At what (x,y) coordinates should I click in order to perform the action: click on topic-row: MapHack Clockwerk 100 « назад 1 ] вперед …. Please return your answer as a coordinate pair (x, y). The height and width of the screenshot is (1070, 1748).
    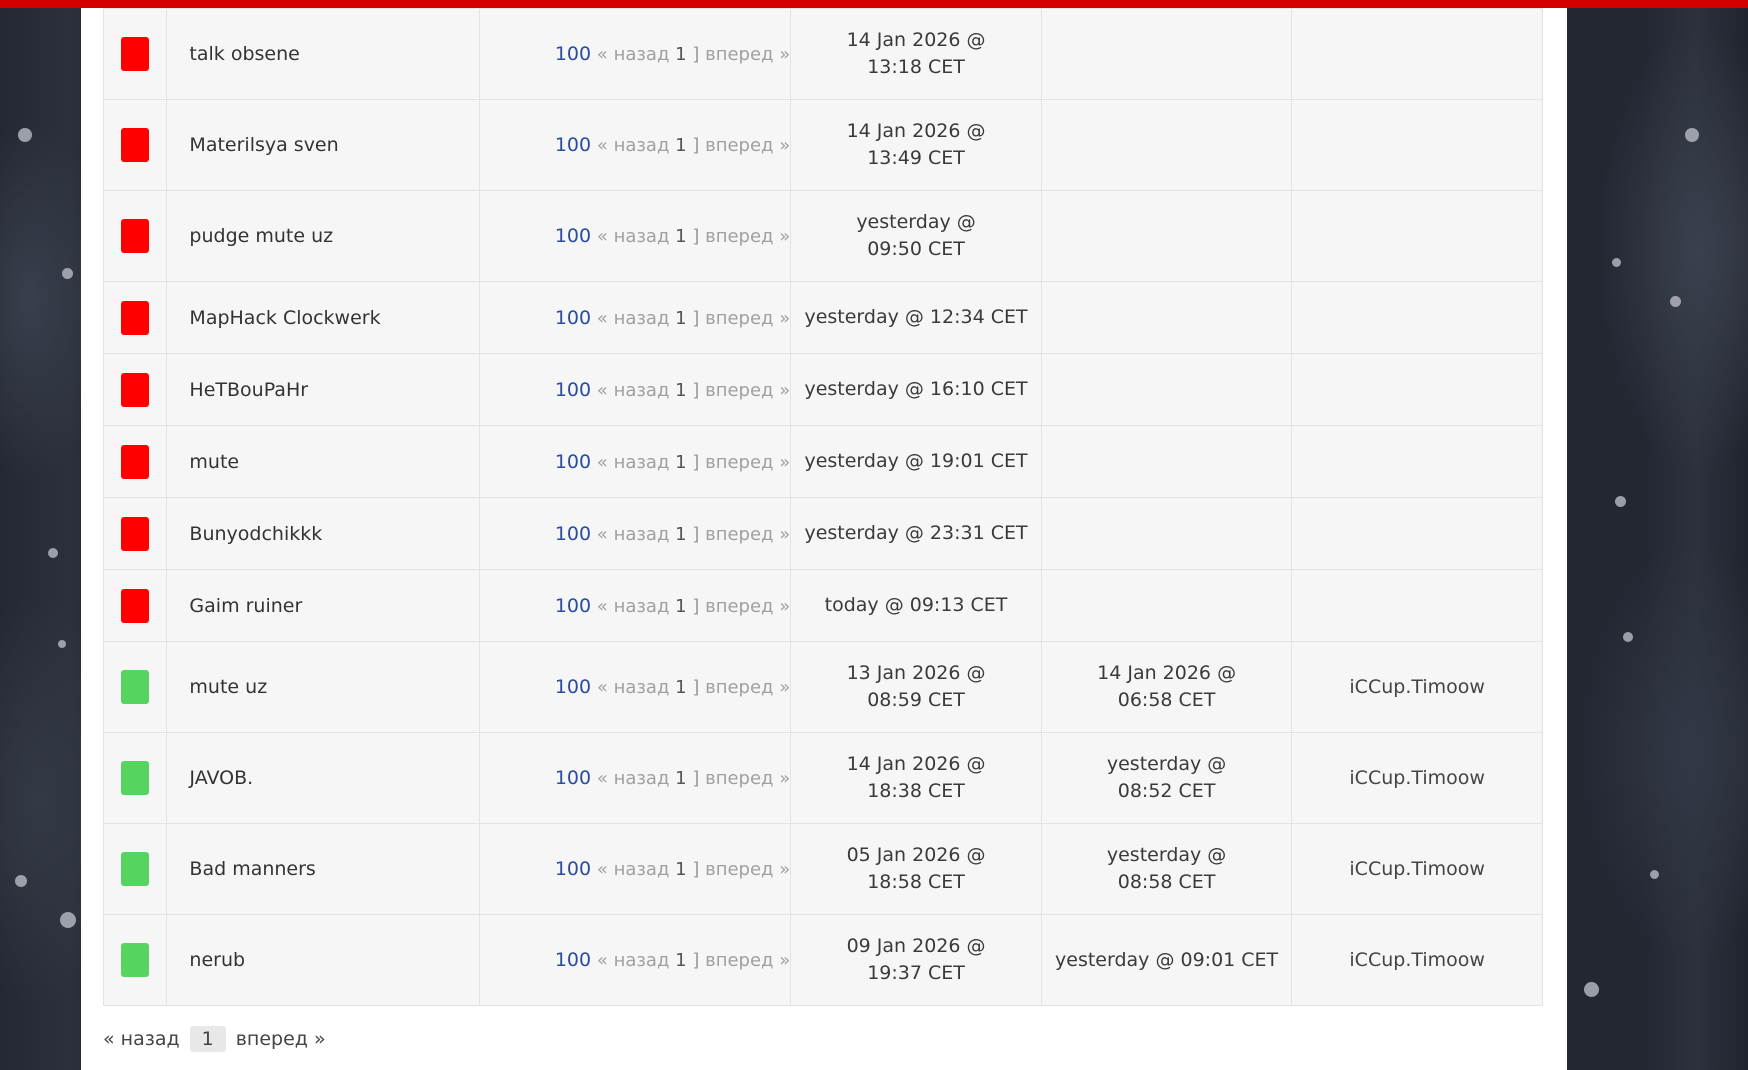
    Looking at the image, I should click on (822, 317).